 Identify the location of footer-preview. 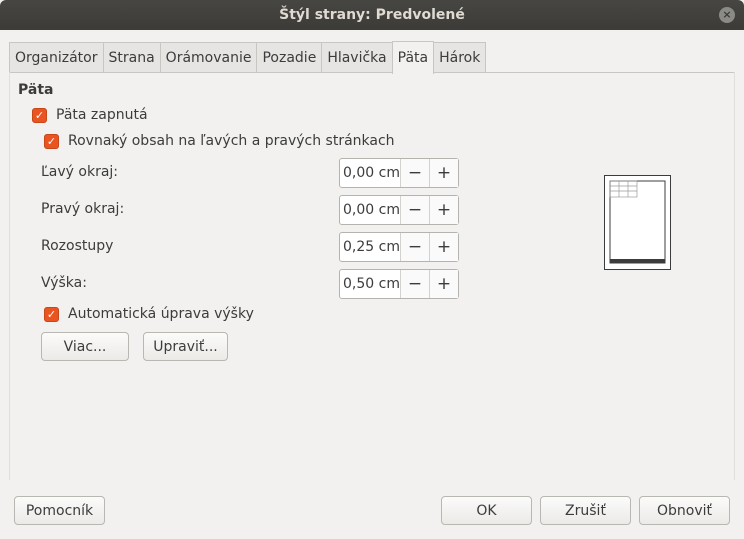
(637, 222).